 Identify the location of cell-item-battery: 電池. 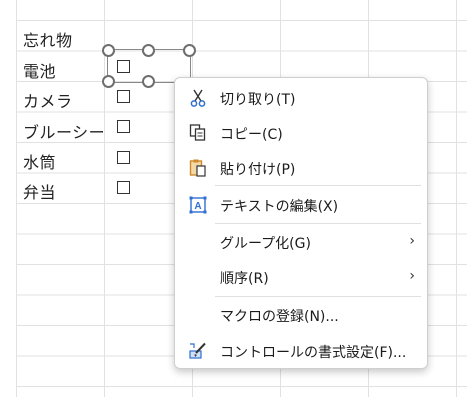
(39, 70).